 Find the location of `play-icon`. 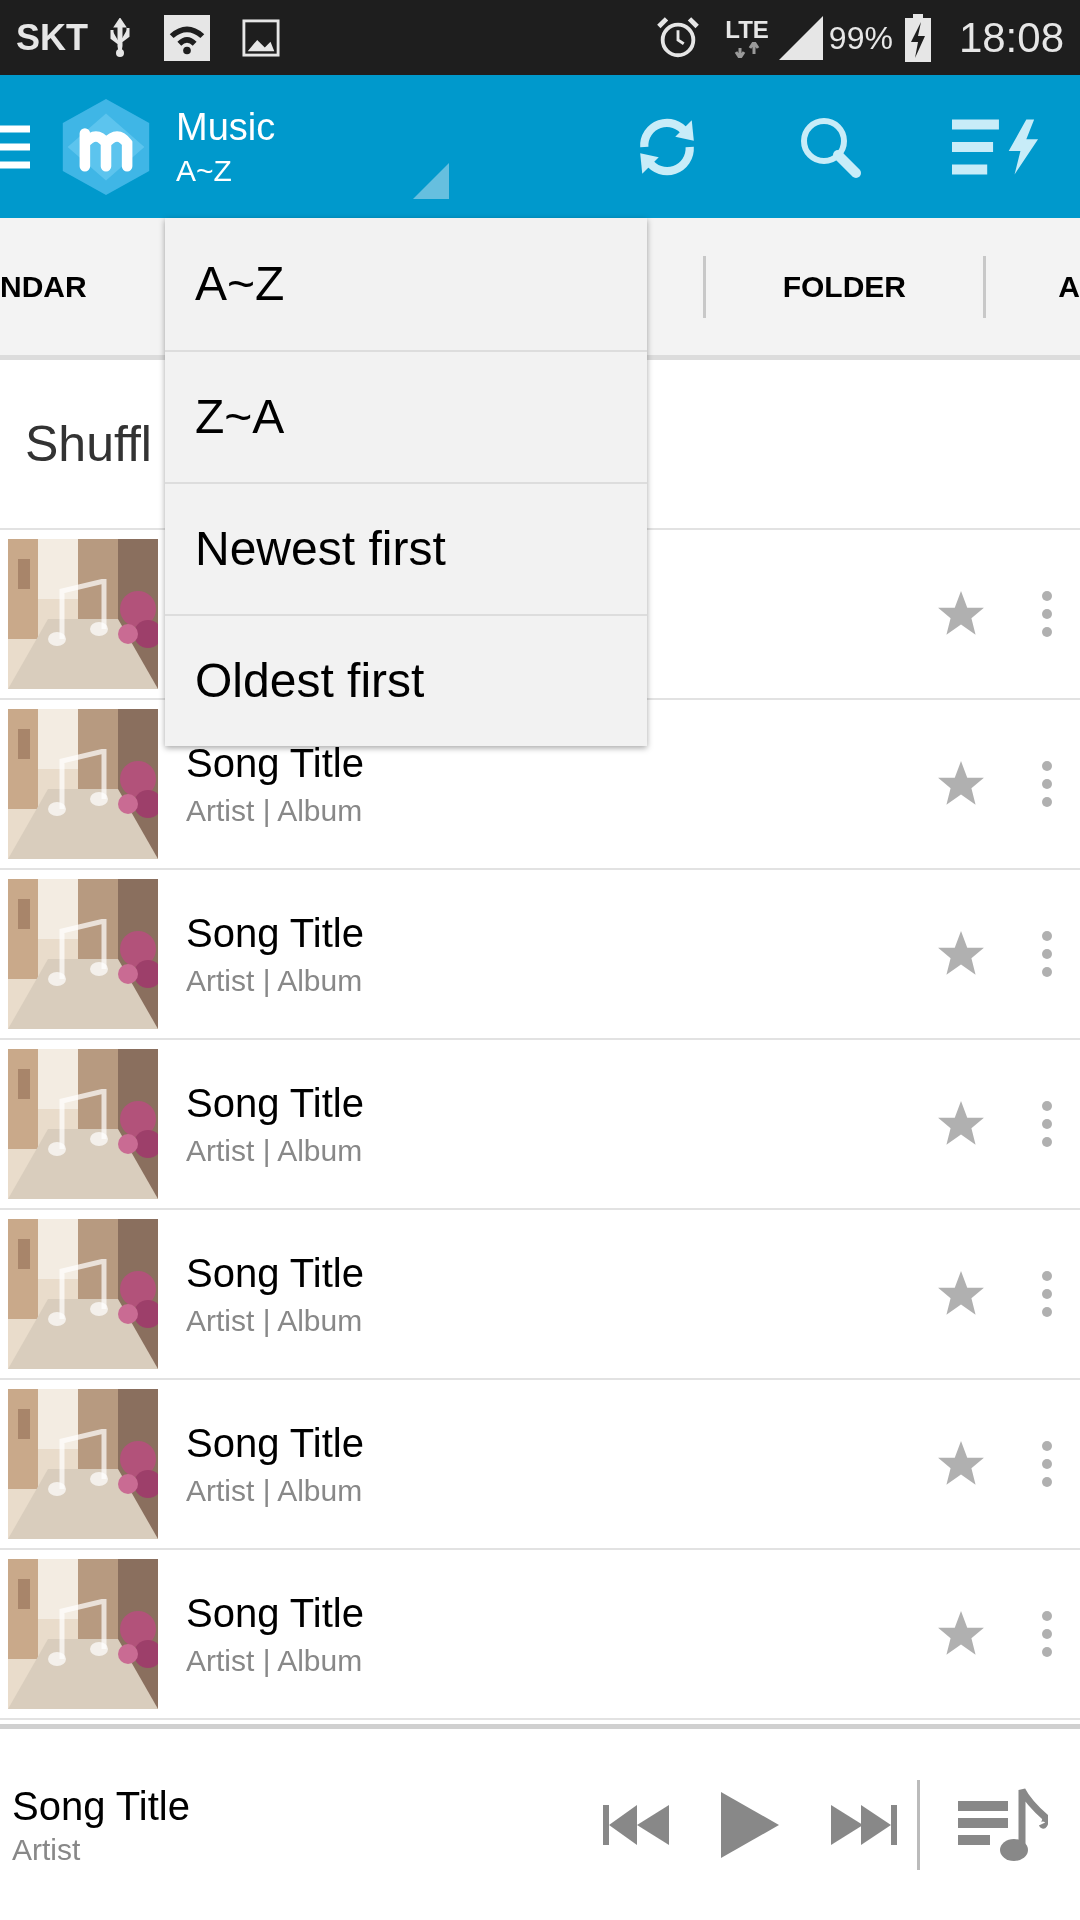

play-icon is located at coordinates (750, 1824).